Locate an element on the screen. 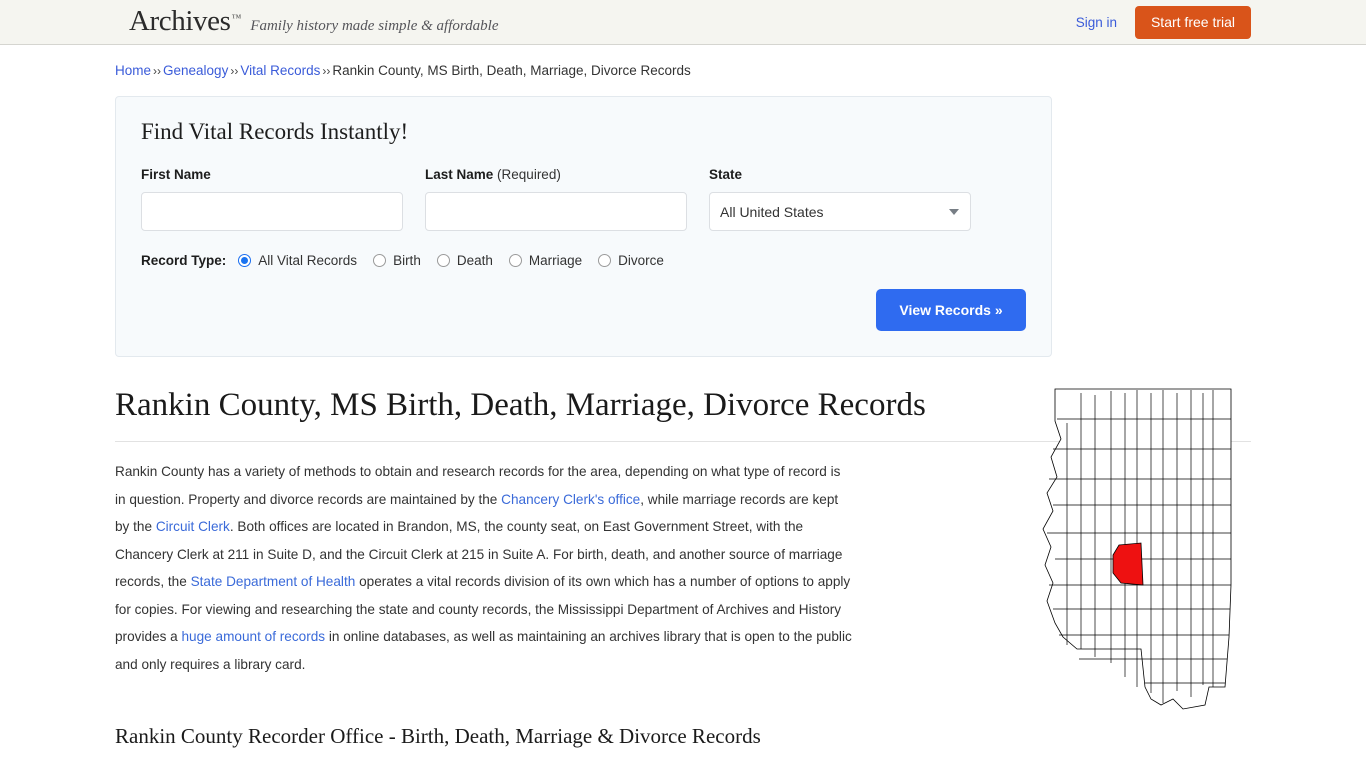 This screenshot has width=1366, height=768. record-type-option-marriage: Marriage is located at coordinates (545, 260).